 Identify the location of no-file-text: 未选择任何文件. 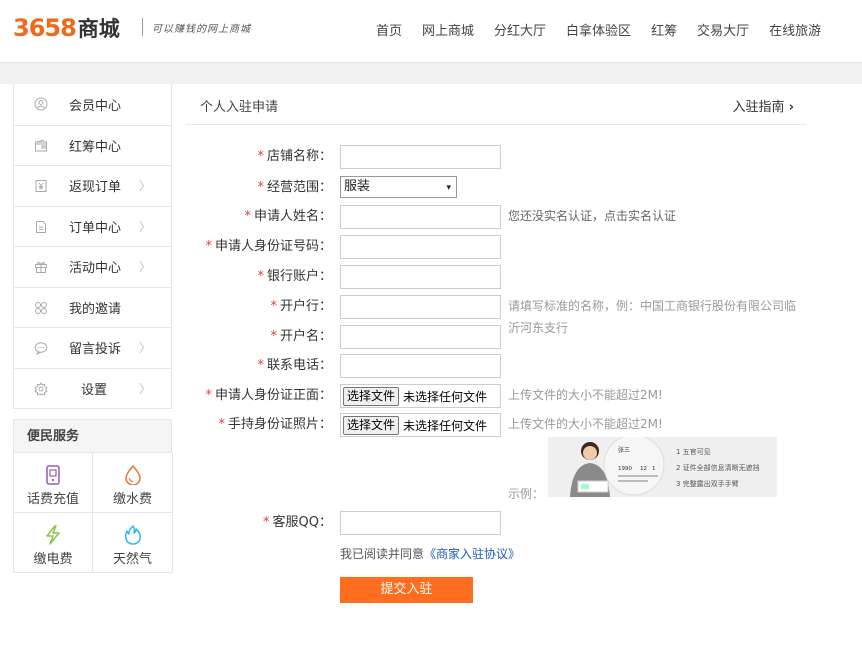
(445, 396).